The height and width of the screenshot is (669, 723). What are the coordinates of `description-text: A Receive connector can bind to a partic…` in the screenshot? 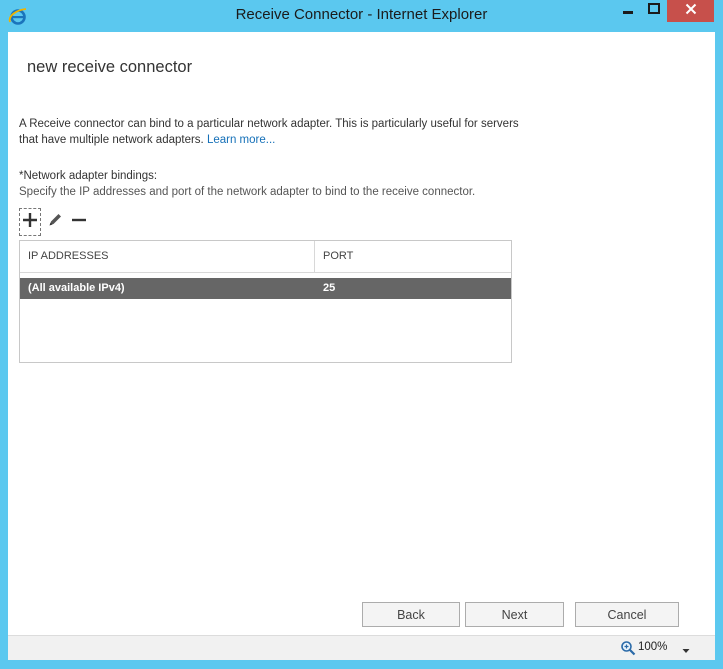 It's located at (269, 132).